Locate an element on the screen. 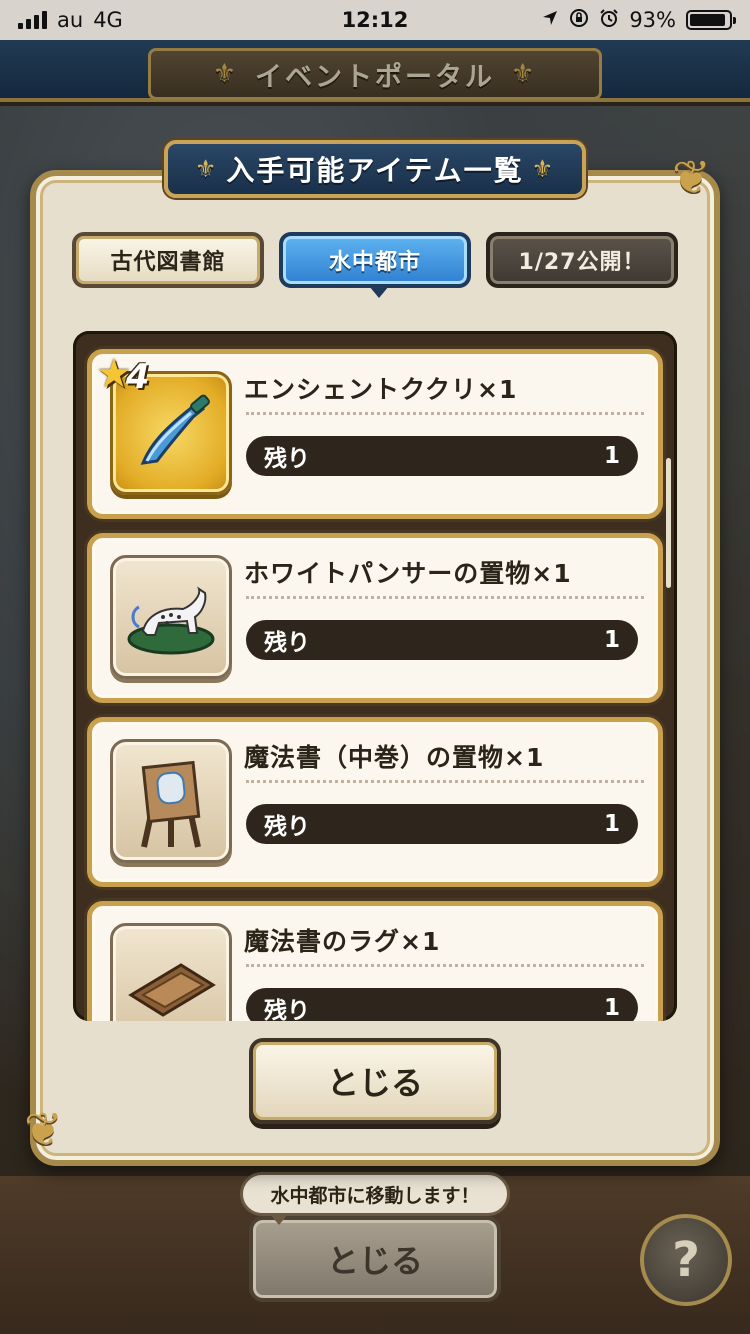 The height and width of the screenshot is (1334, 750). background-close-label: とじる is located at coordinates (374, 1261).